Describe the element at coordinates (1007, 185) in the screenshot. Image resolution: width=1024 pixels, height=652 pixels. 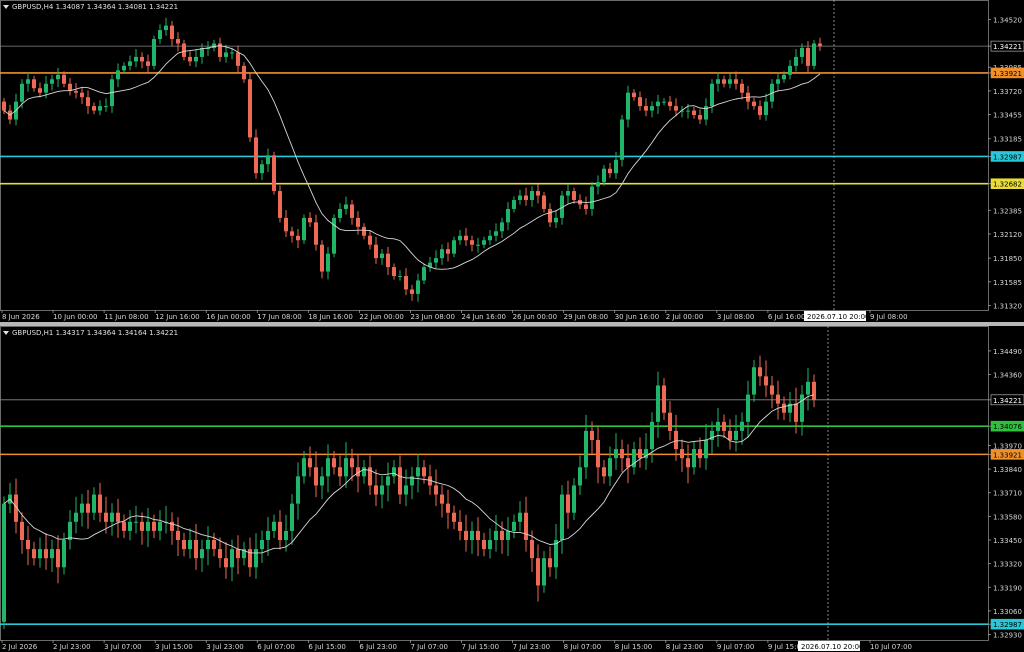
I see `price-level-label: 1.32682` at that location.